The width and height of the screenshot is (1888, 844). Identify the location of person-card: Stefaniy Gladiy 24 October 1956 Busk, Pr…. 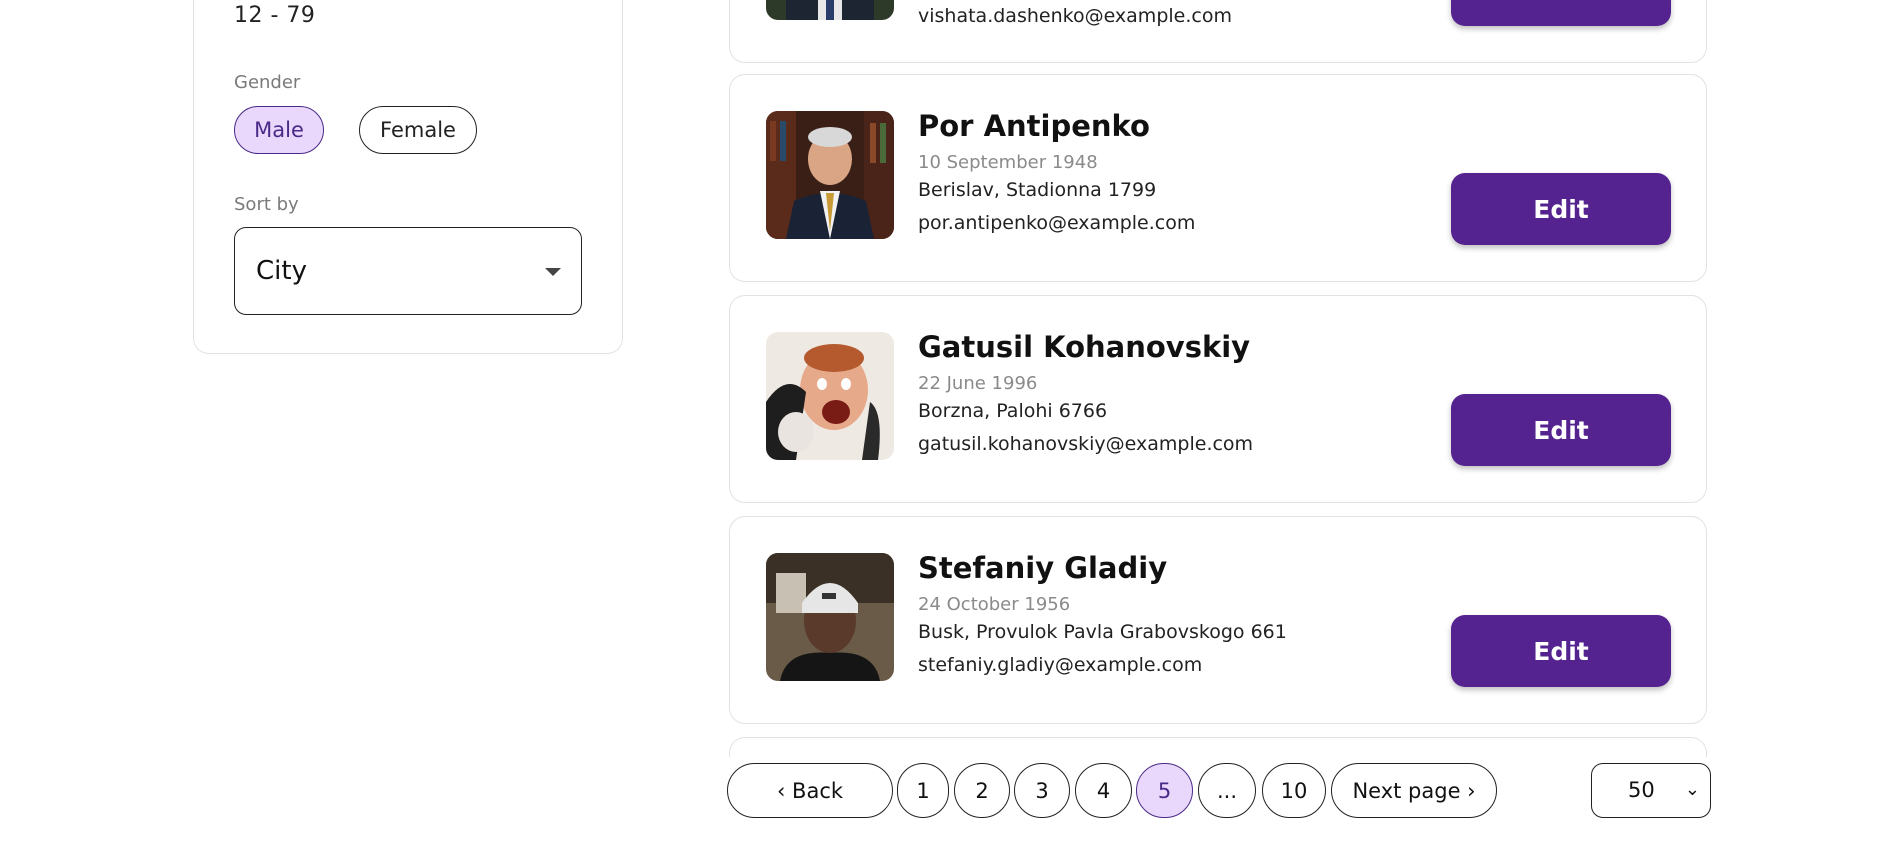
(1218, 620).